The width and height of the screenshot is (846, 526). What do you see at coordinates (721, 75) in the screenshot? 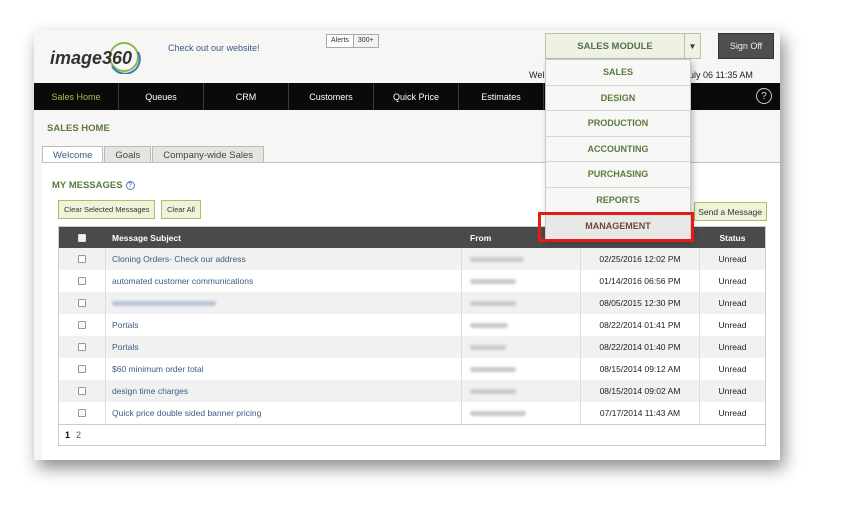
I see `date-time-text: uly 06 11:35 AM` at bounding box center [721, 75].